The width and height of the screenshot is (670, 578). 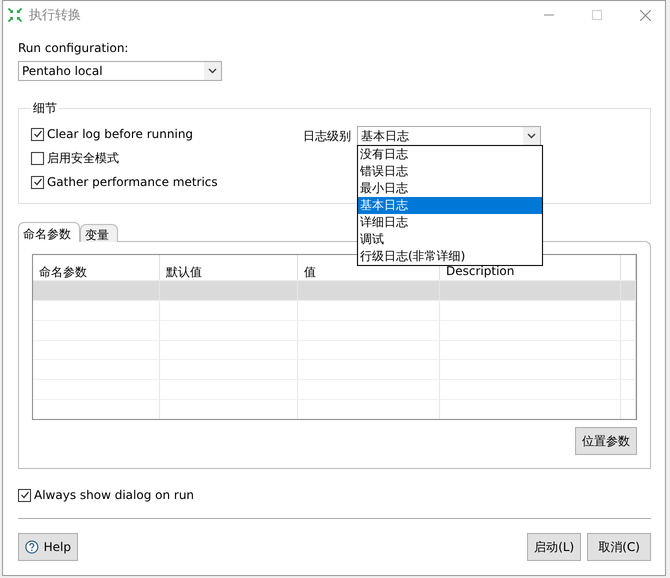 I want to click on cancel-button: 取消(C), so click(x=619, y=547).